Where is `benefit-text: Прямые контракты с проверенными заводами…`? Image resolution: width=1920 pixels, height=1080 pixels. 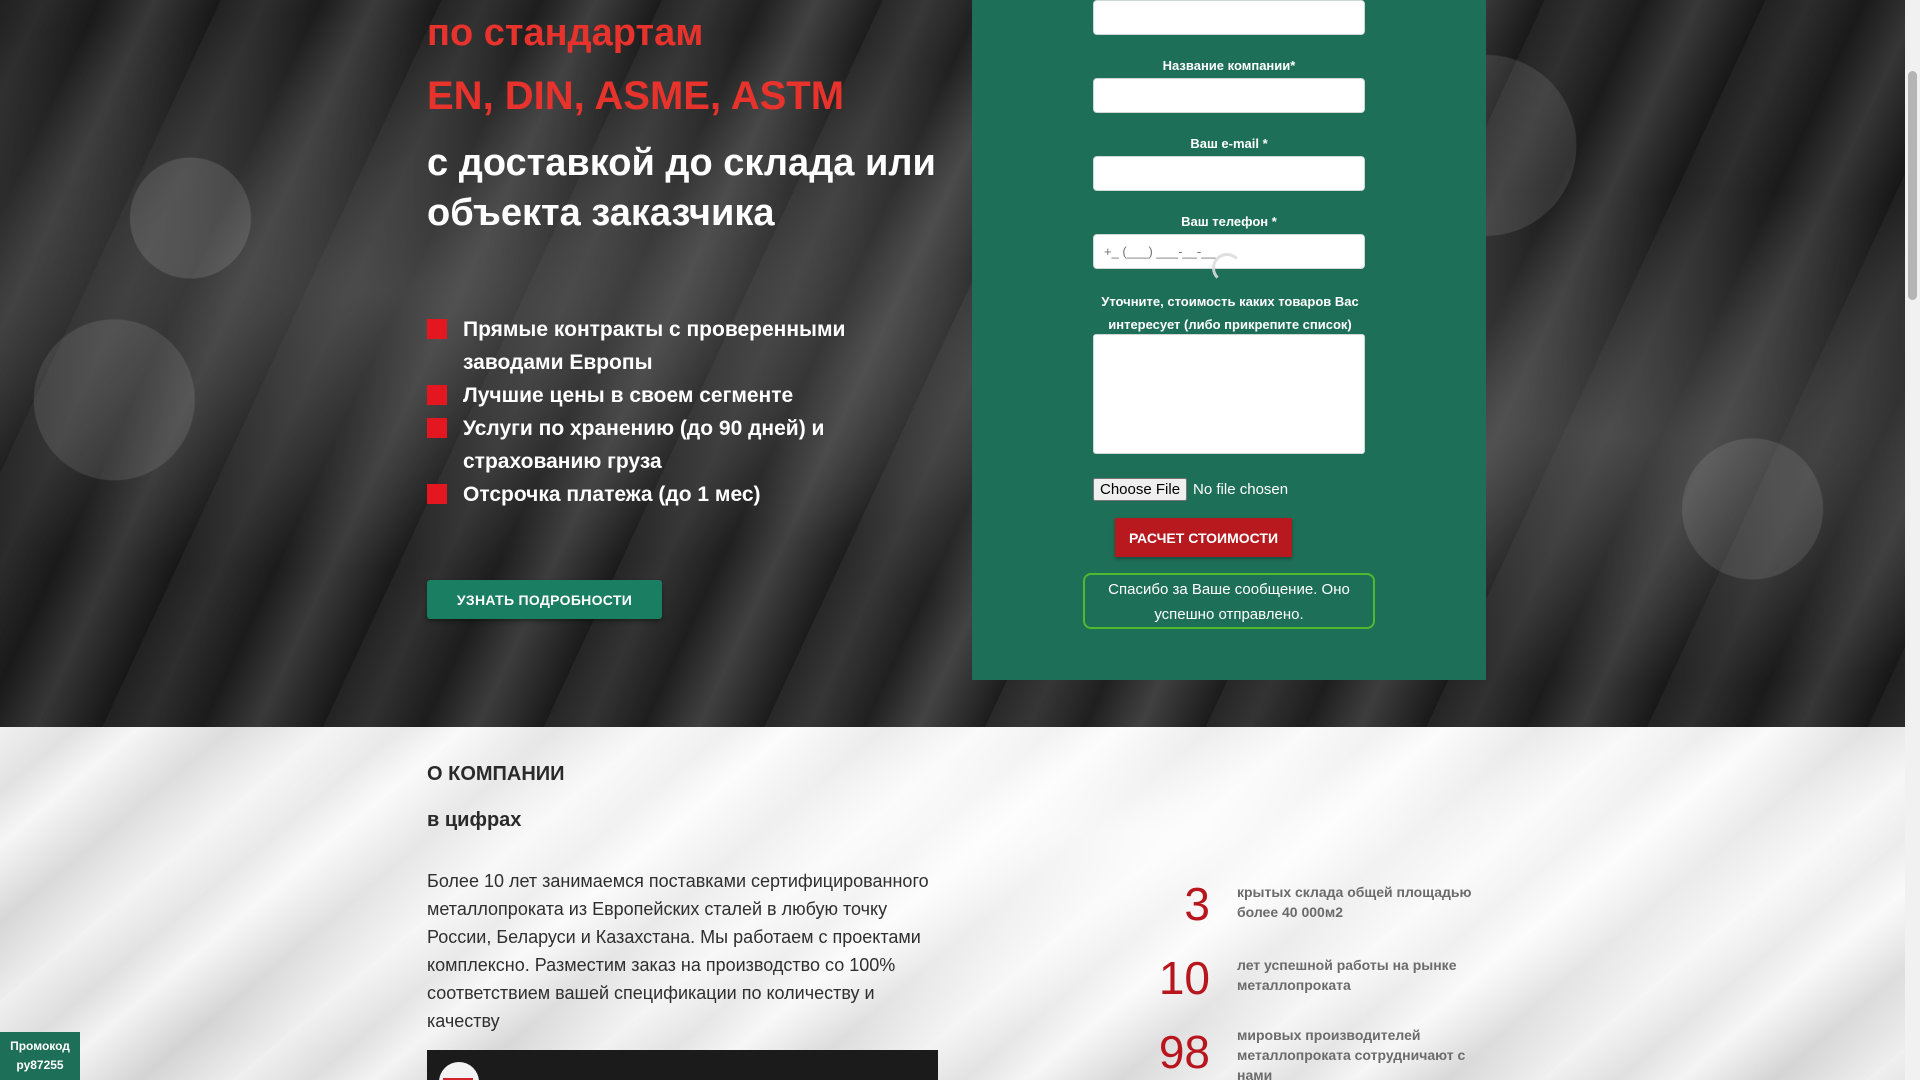 benefit-text: Прямые контракты с проверенными заводами… is located at coordinates (654, 346).